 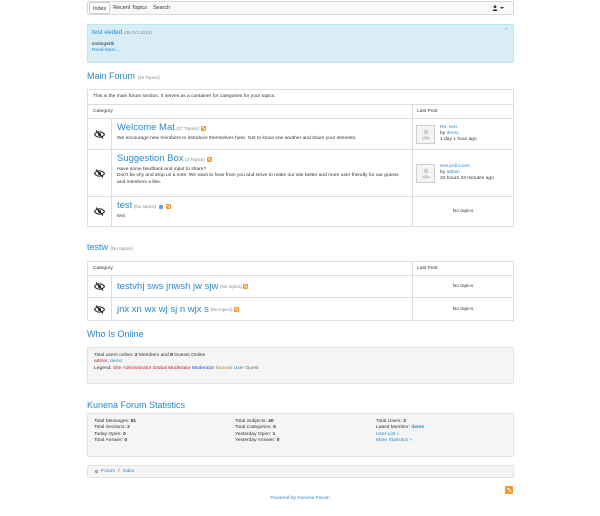 I want to click on legend-user: User, so click(x=239, y=368).